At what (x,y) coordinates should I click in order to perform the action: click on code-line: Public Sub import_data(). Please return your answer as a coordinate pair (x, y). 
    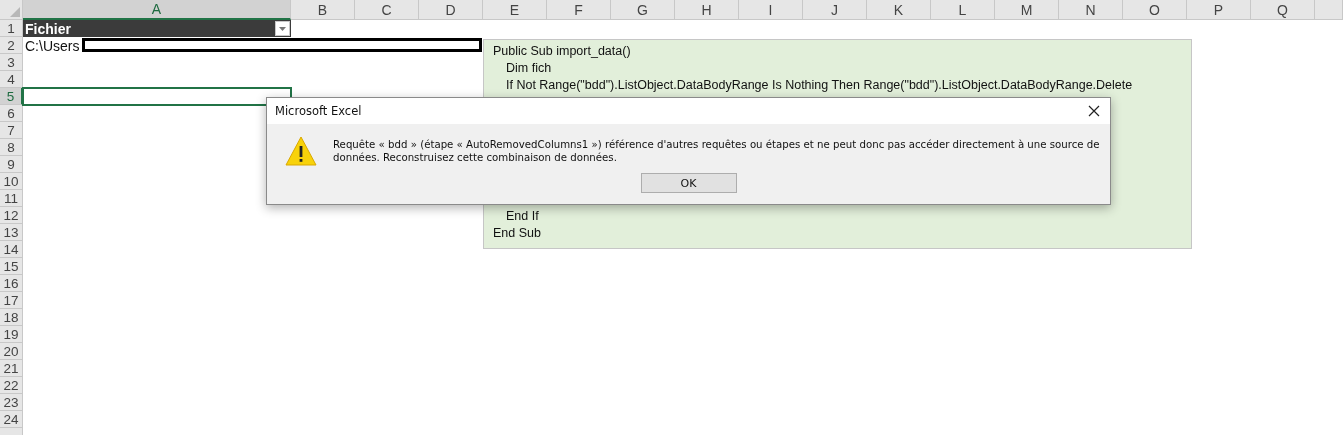
    Looking at the image, I should click on (562, 51).